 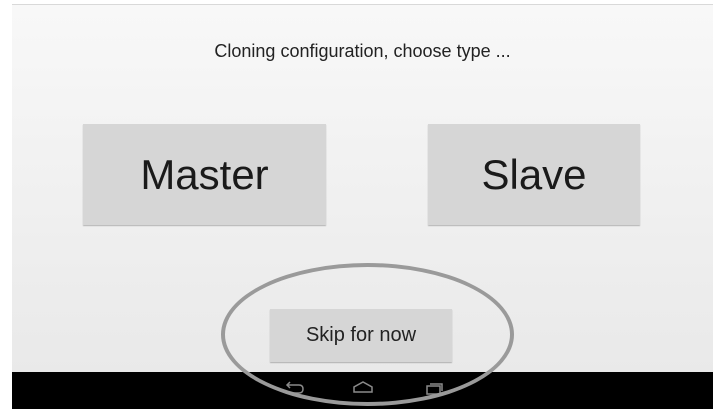 What do you see at coordinates (361, 335) in the screenshot?
I see `skip-for-now-button: Skip for now` at bounding box center [361, 335].